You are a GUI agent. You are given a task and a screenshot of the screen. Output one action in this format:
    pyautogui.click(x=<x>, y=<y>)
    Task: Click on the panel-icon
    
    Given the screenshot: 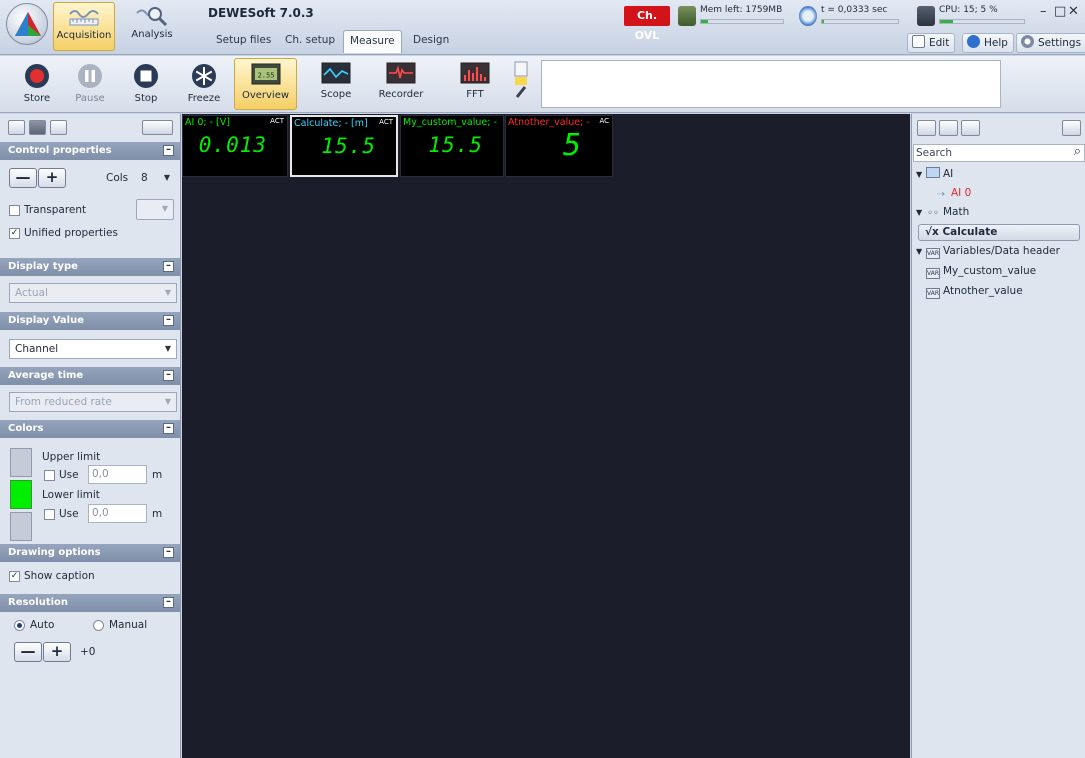 What is the action you would take?
    pyautogui.click(x=1071, y=128)
    